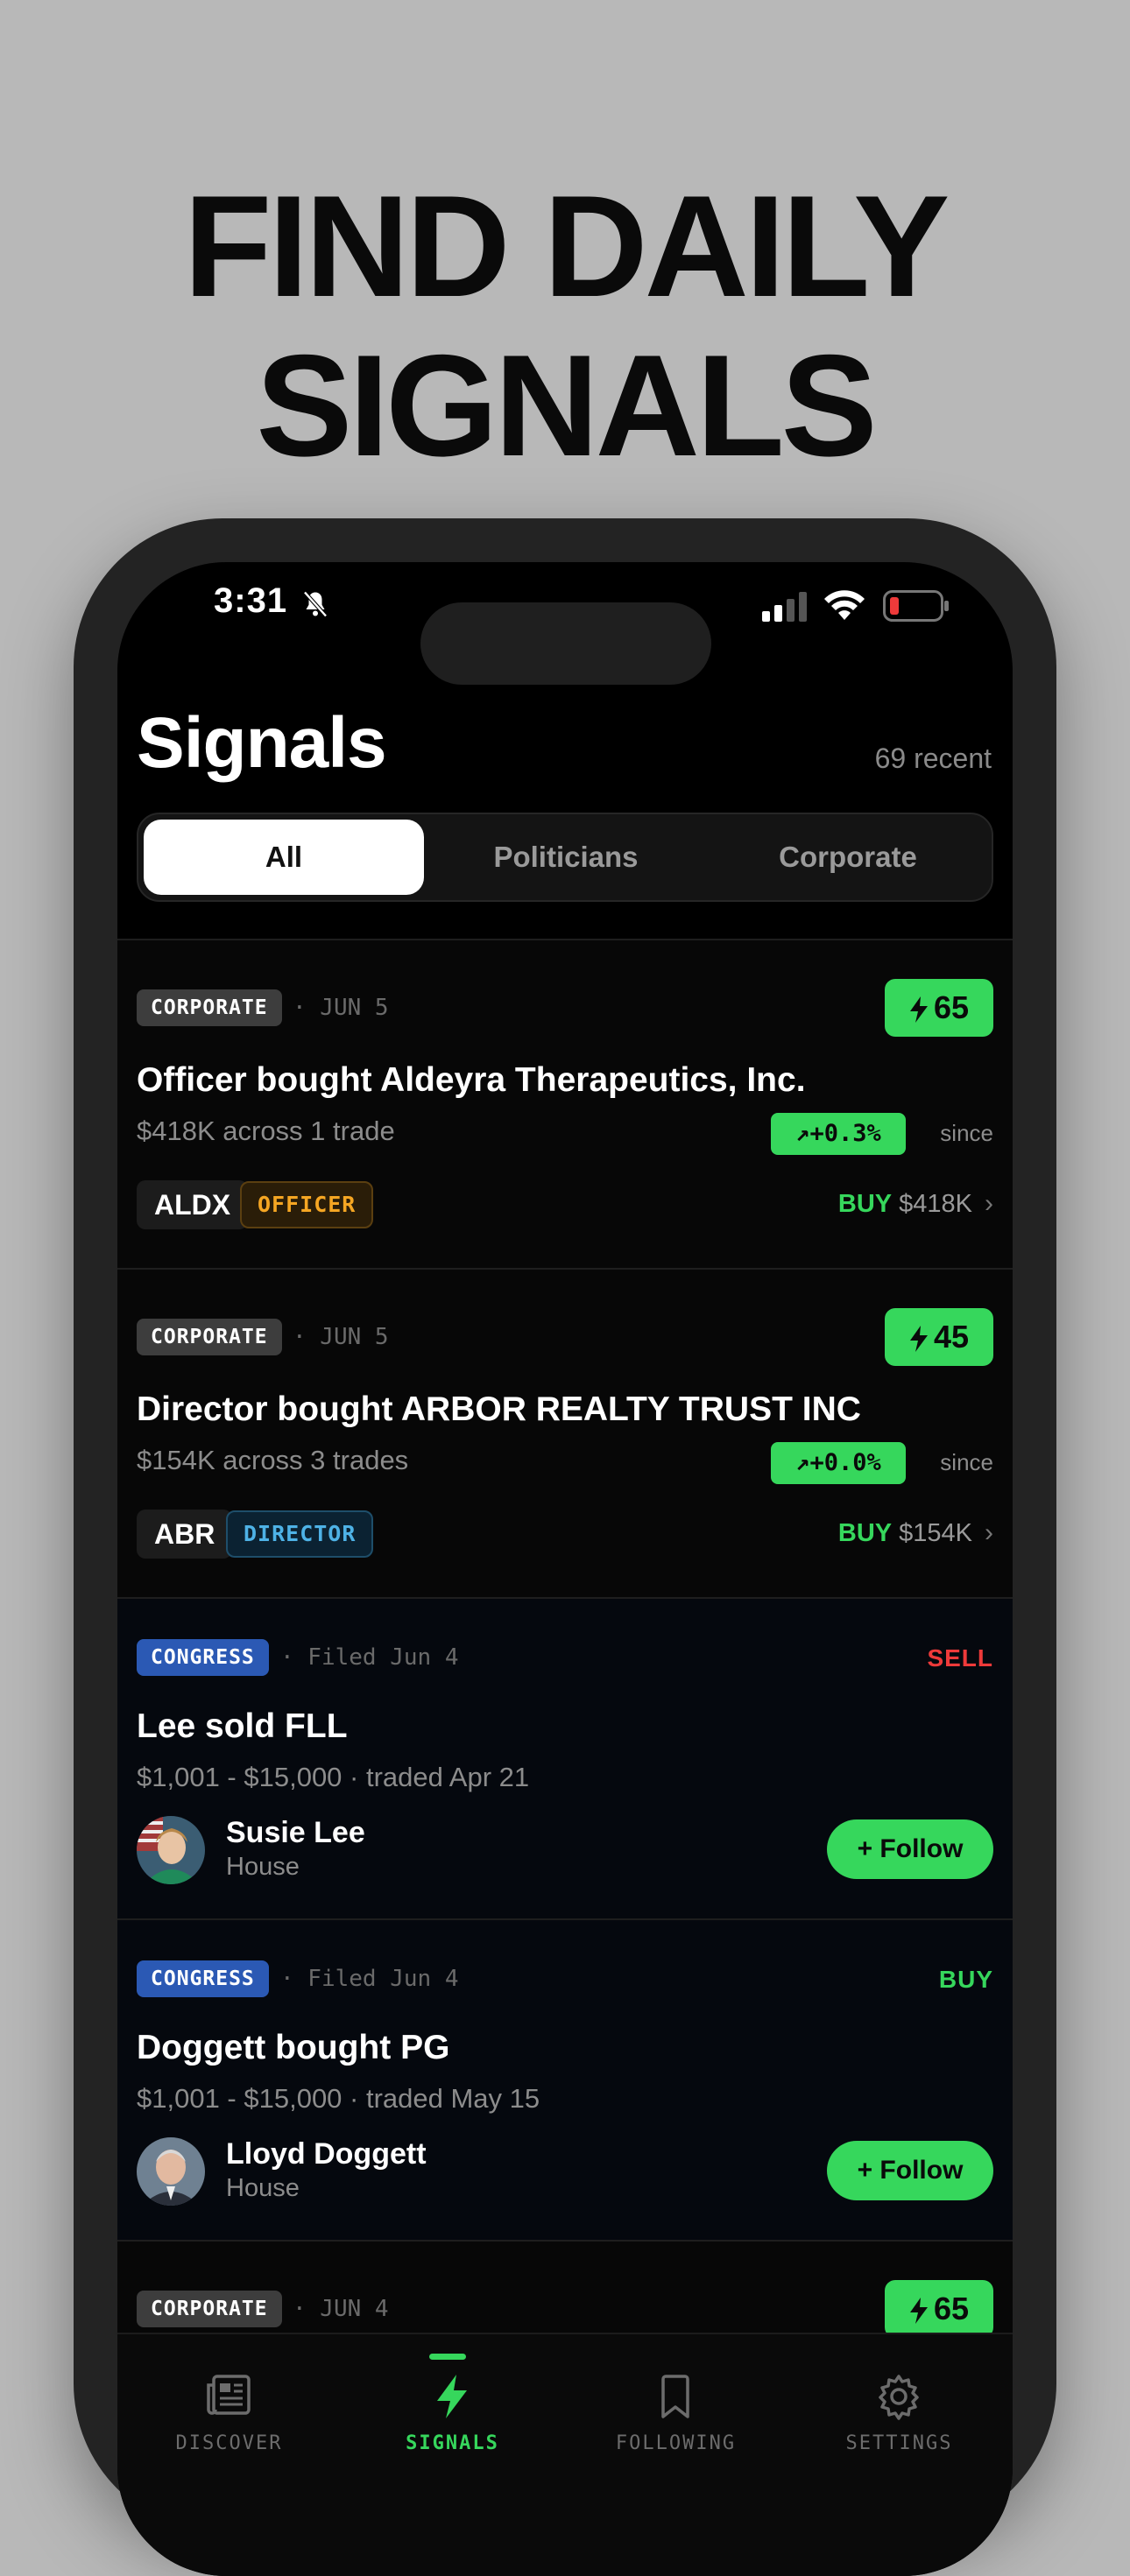 Image resolution: width=1130 pixels, height=2576 pixels. What do you see at coordinates (338, 2098) in the screenshot?
I see `signal-subtitle: $1,001 - $15,000 · traded May 15` at bounding box center [338, 2098].